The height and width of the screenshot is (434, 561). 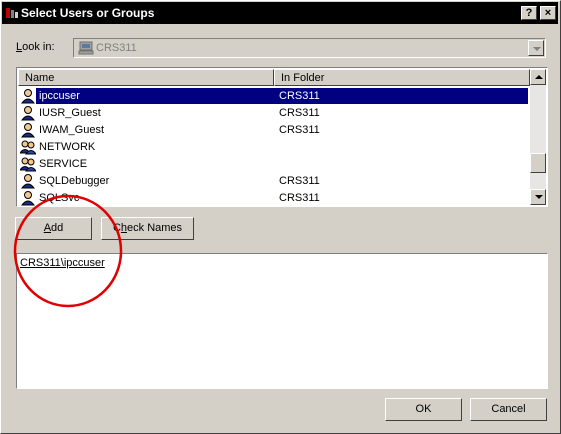 What do you see at coordinates (274, 198) in the screenshot?
I see `list-item: SQLSvc CRS311` at bounding box center [274, 198].